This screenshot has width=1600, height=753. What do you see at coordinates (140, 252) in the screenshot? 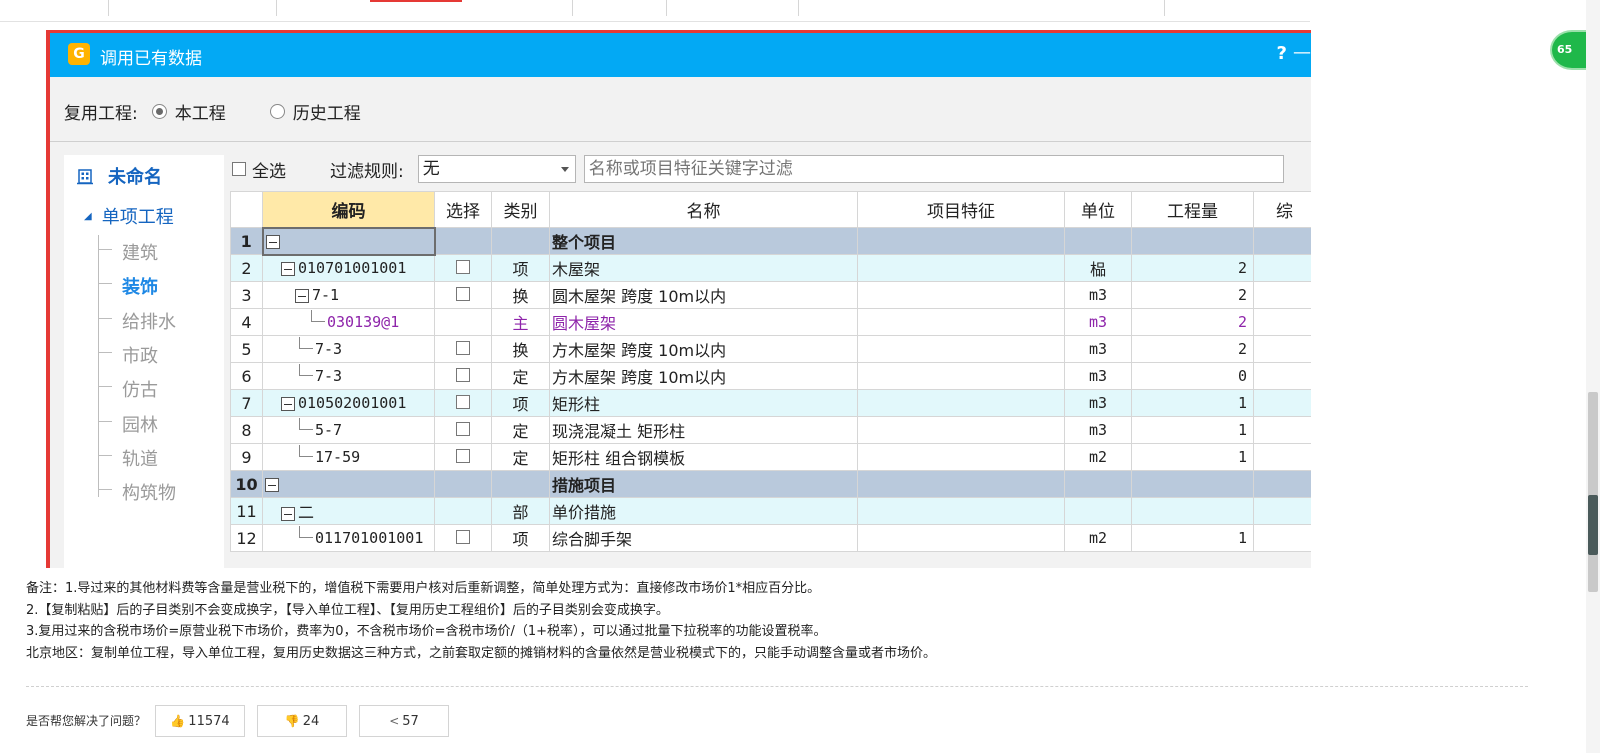
I see `tree-item-building: 建筑` at bounding box center [140, 252].